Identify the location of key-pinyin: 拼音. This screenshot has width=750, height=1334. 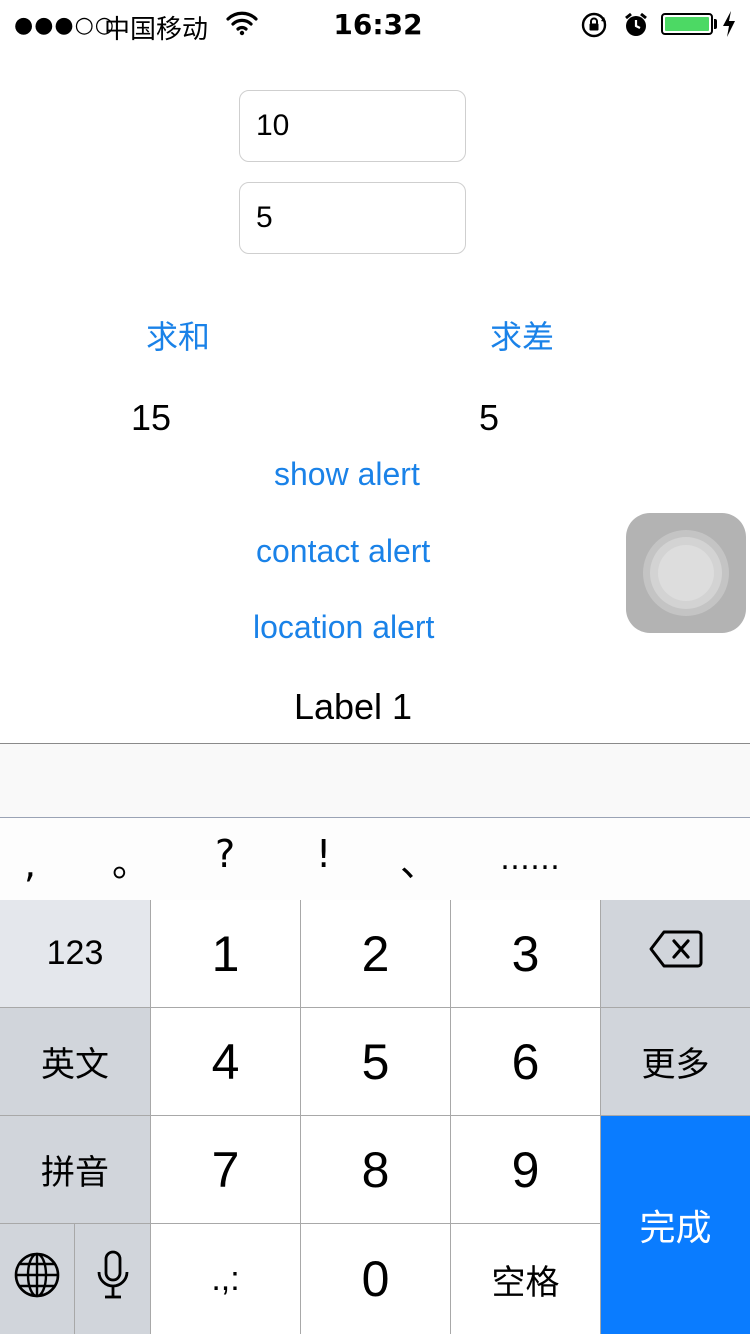
(75, 1169).